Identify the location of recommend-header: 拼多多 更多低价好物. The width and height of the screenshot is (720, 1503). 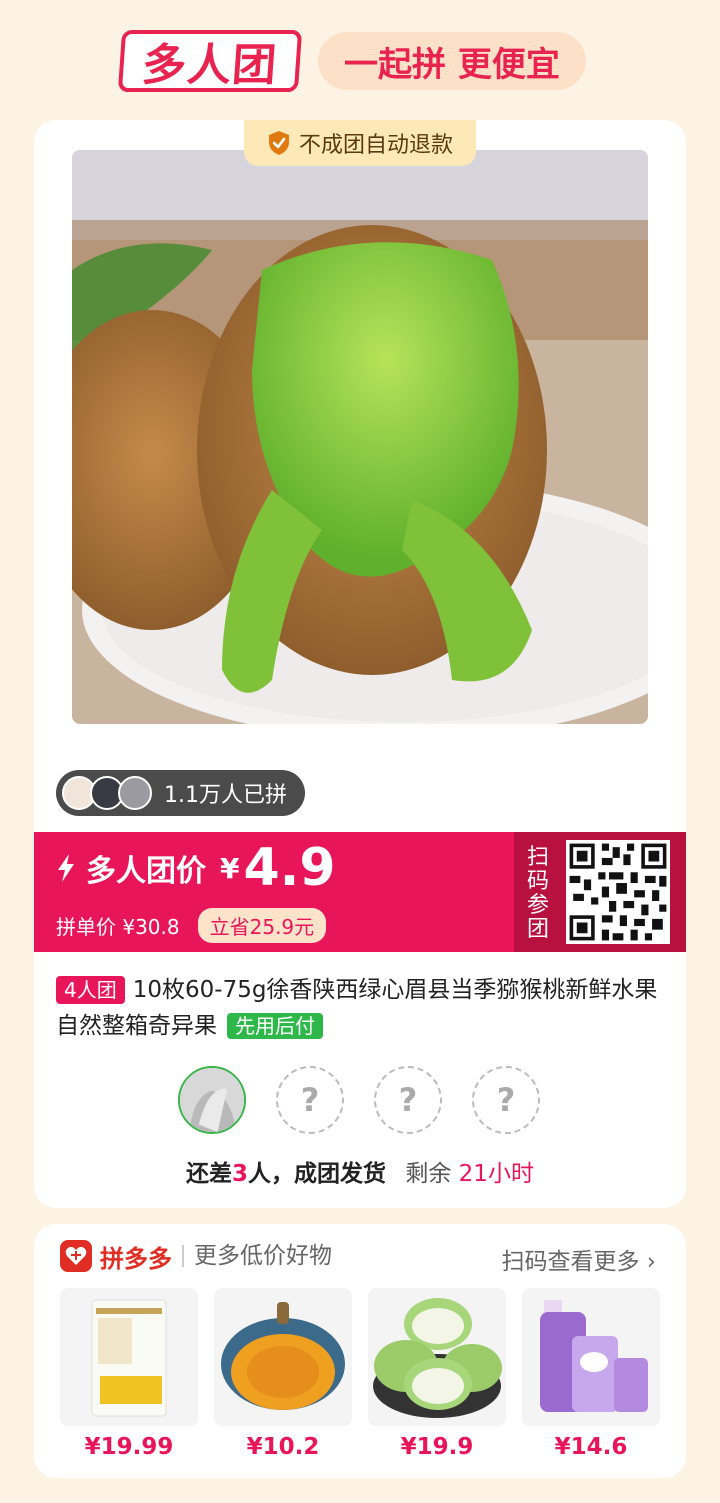
(196, 1256).